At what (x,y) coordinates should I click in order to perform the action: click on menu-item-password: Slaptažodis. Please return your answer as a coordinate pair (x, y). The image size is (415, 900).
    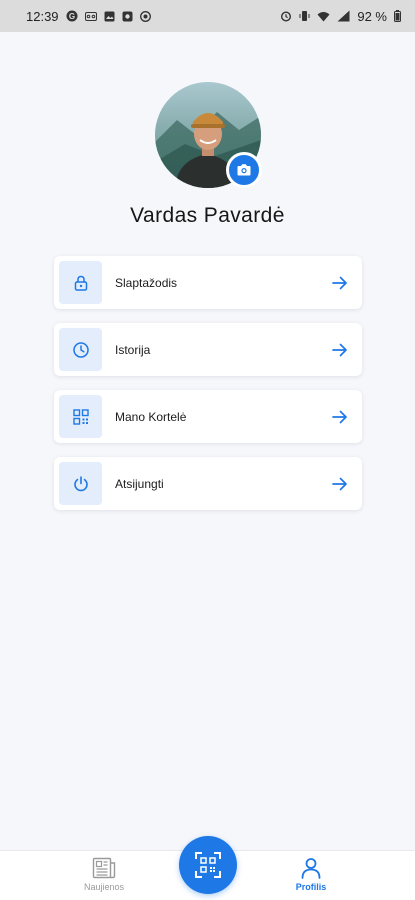
    Looking at the image, I should click on (208, 282).